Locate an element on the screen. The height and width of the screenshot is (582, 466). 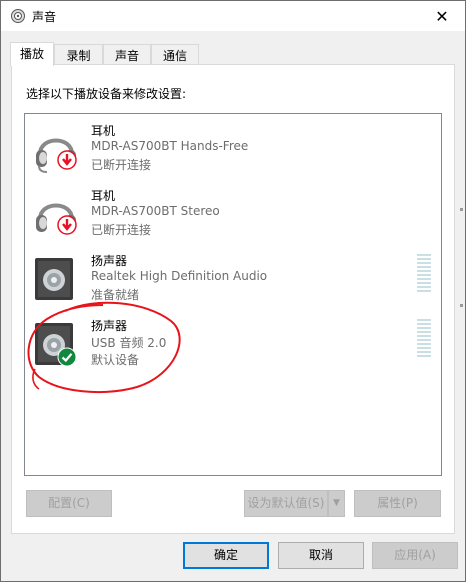
configure-button: 配置(C) is located at coordinates (69, 503).